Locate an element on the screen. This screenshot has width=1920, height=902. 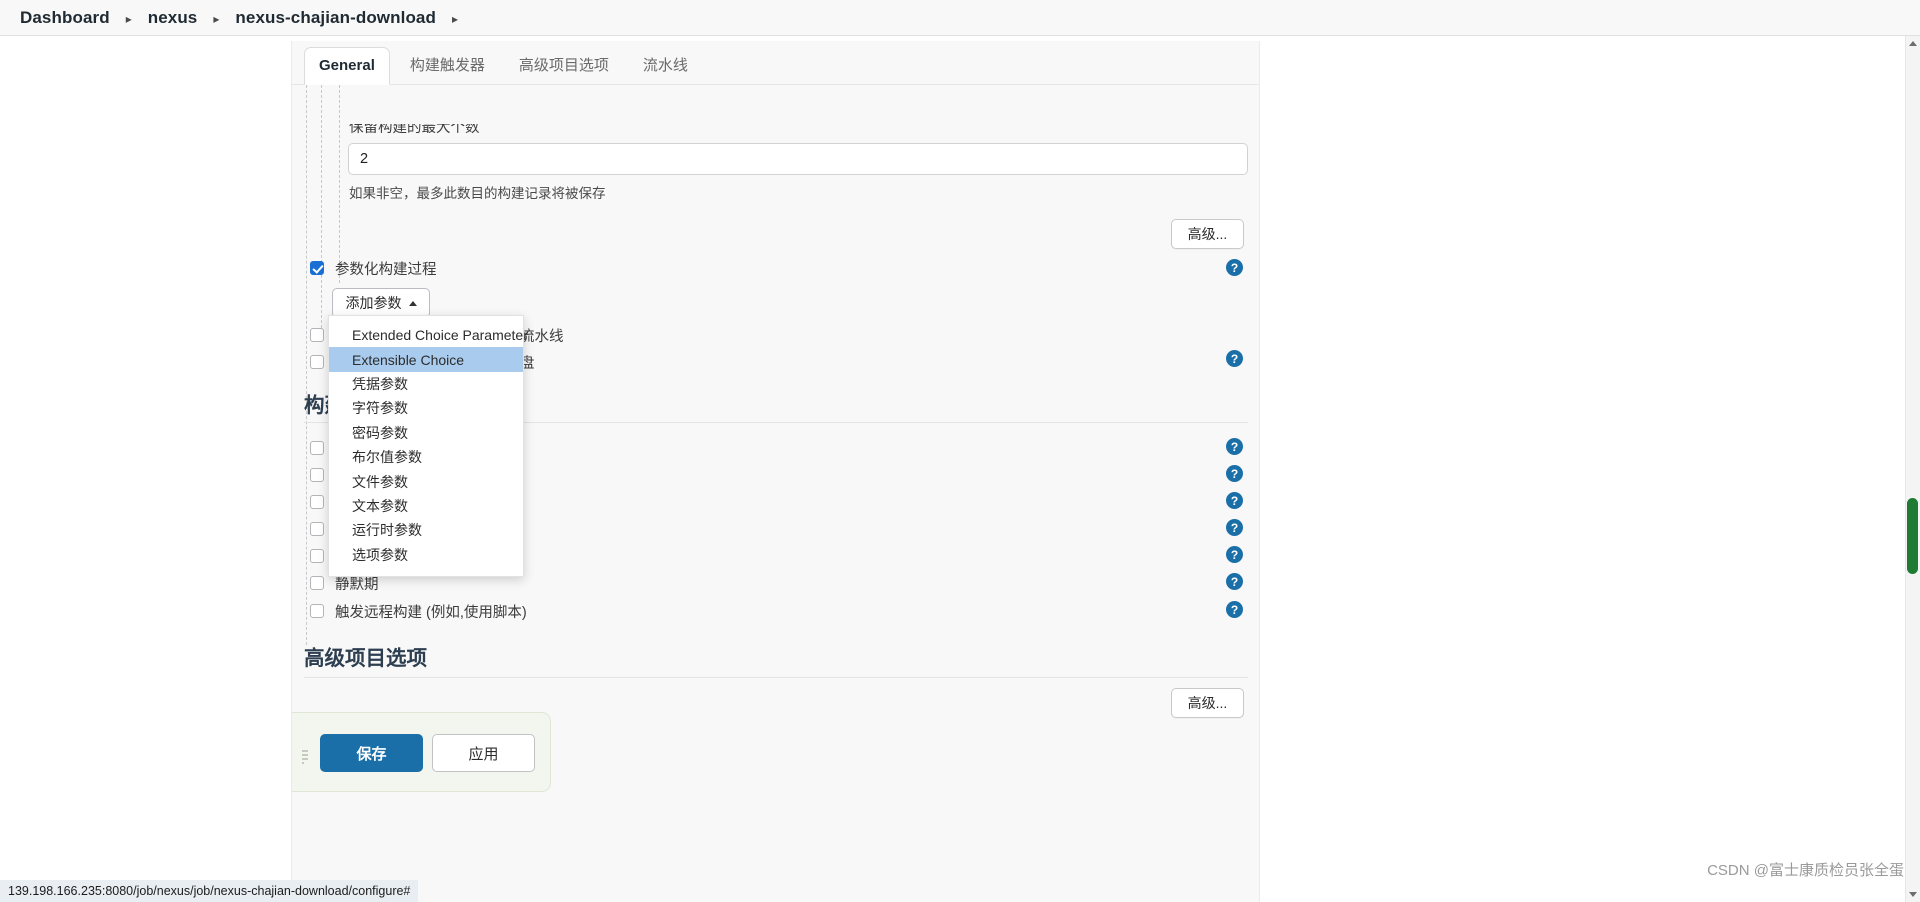
help-icon-trigger-secondary: ? is located at coordinates (1234, 358).